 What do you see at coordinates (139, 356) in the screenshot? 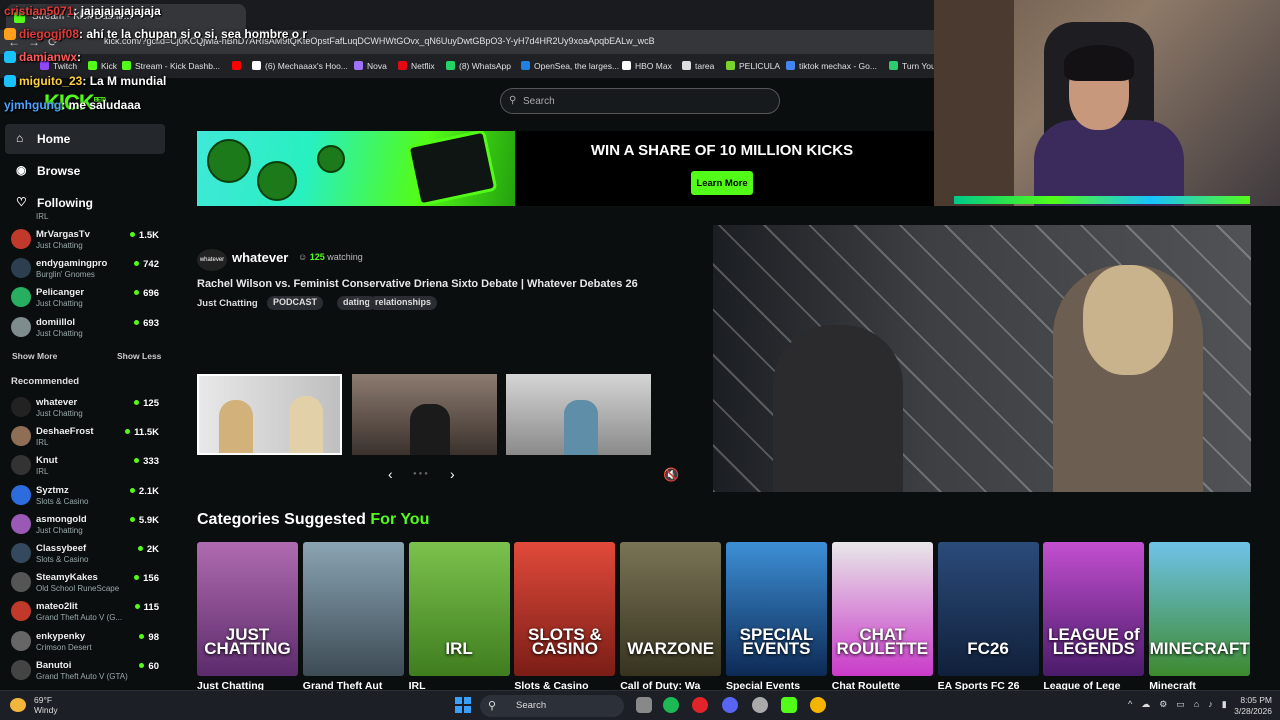
I see `show-less-button: Show Less` at bounding box center [139, 356].